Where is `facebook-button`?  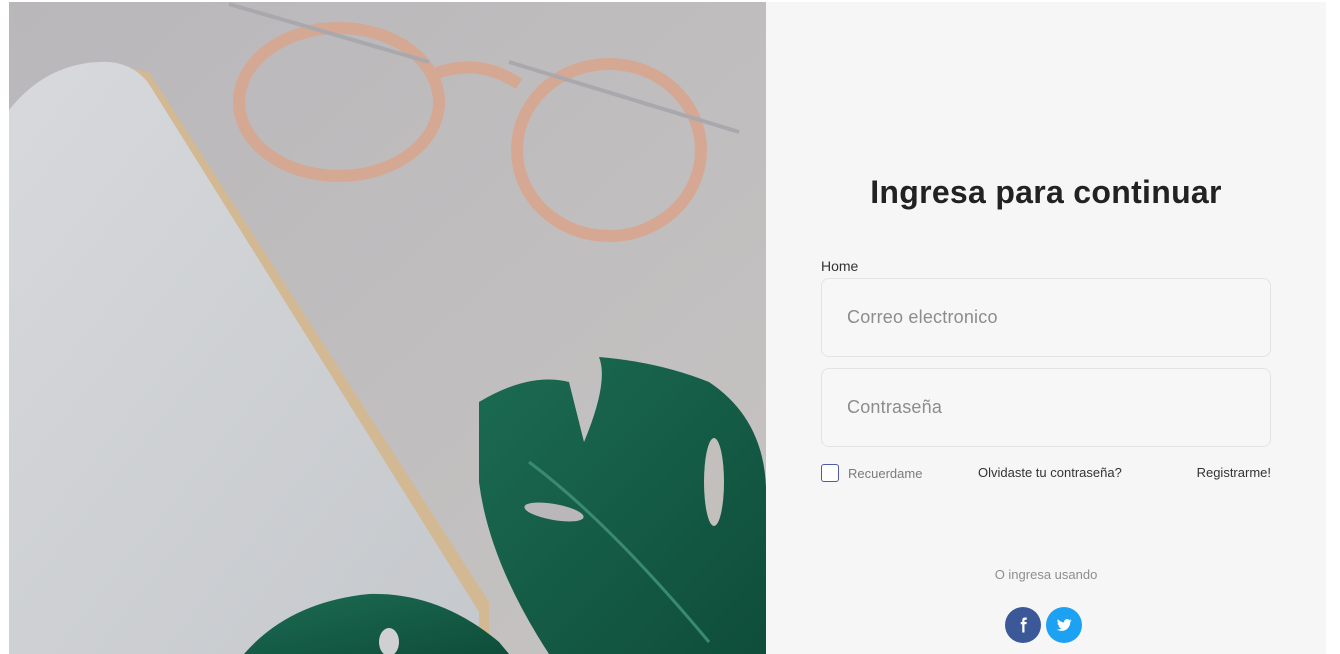
facebook-button is located at coordinates (1023, 625).